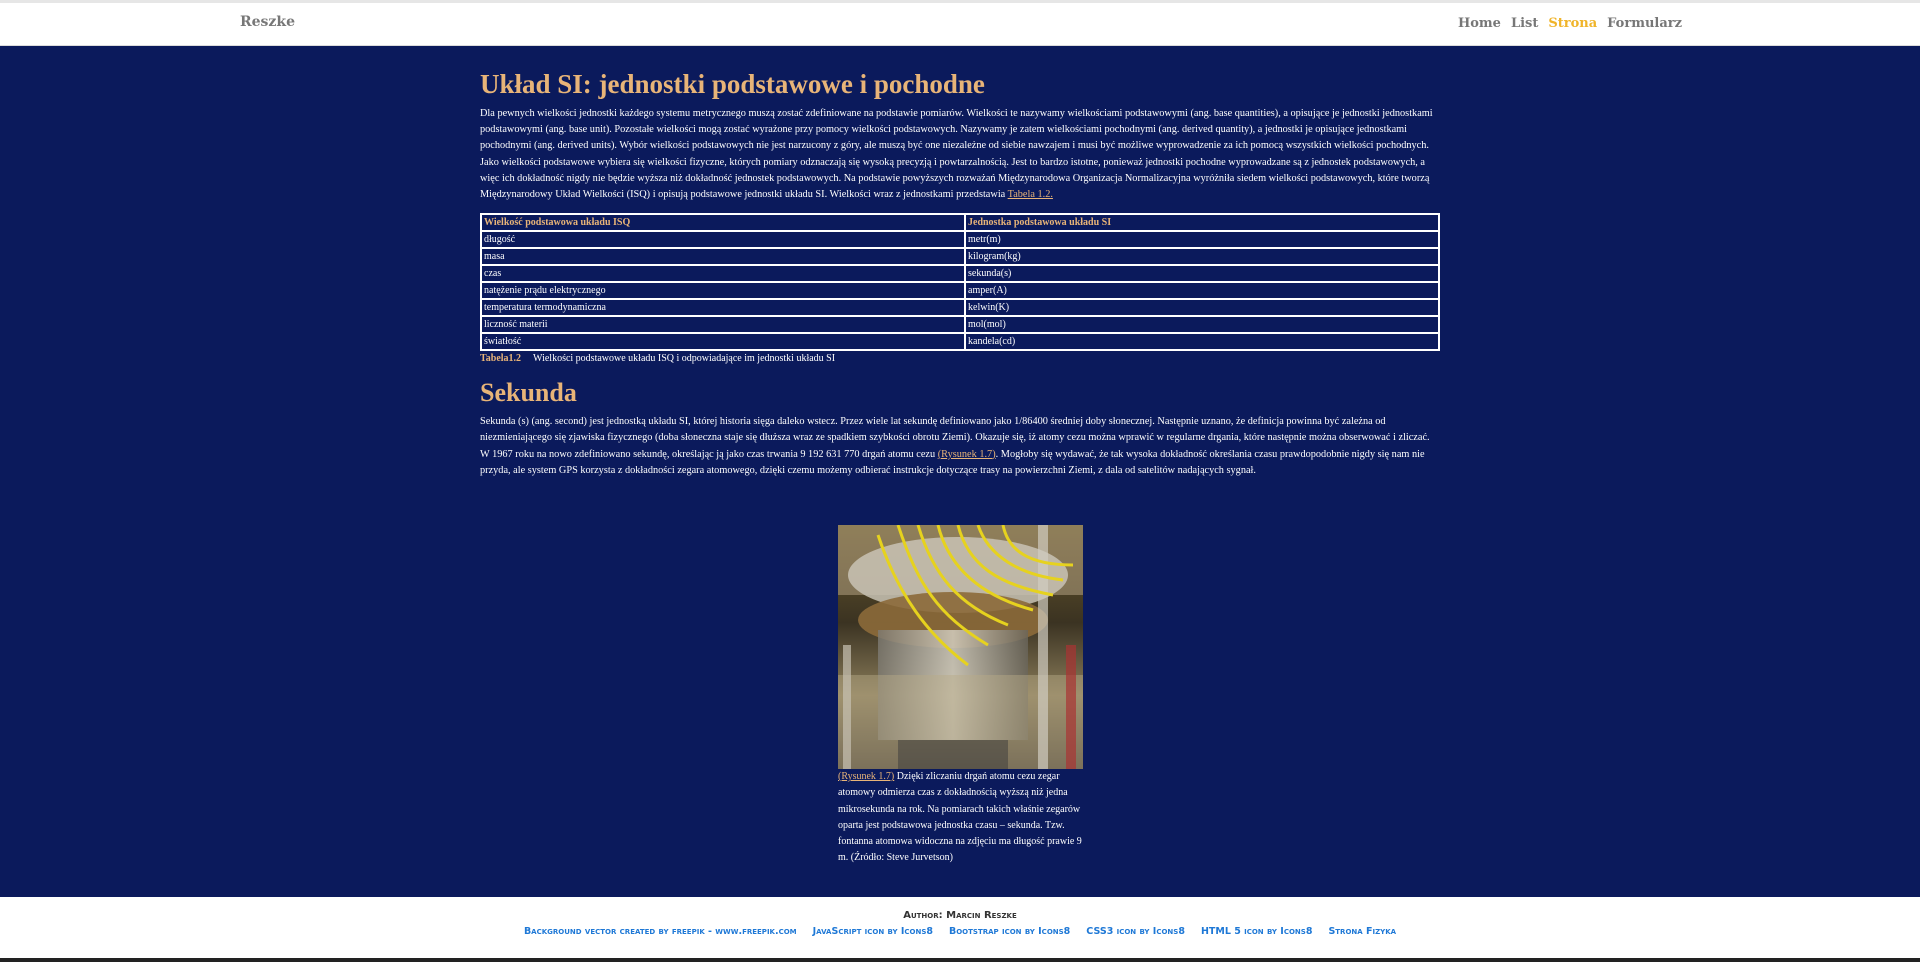 This screenshot has height=962, width=1920. I want to click on table-cell-unit: kilogram(kg), so click(1202, 257).